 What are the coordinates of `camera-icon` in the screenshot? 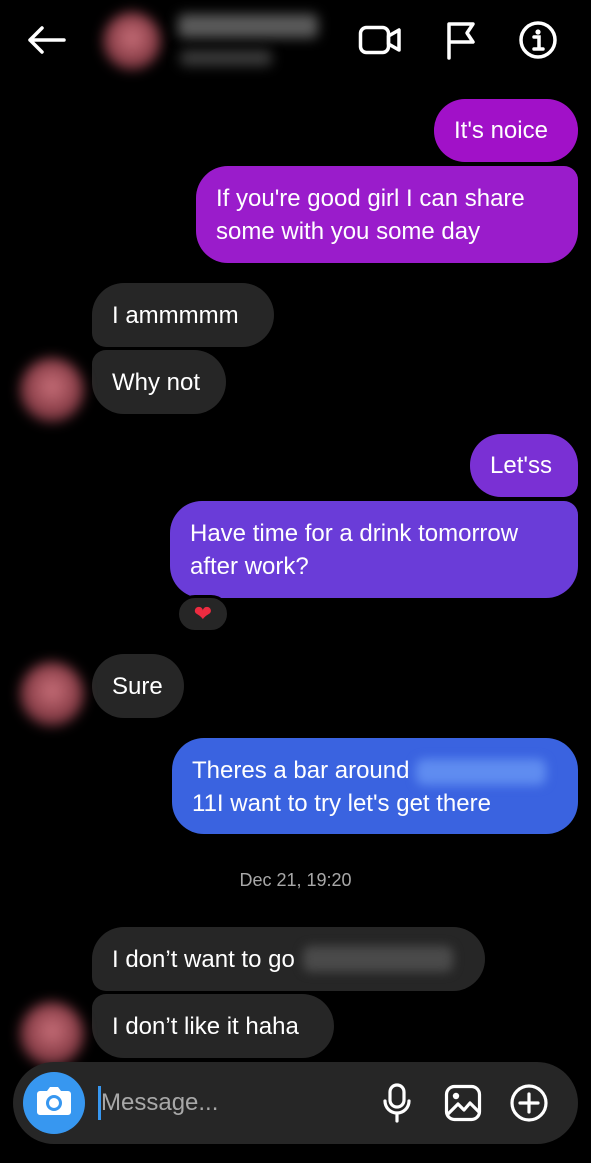 It's located at (54, 1103).